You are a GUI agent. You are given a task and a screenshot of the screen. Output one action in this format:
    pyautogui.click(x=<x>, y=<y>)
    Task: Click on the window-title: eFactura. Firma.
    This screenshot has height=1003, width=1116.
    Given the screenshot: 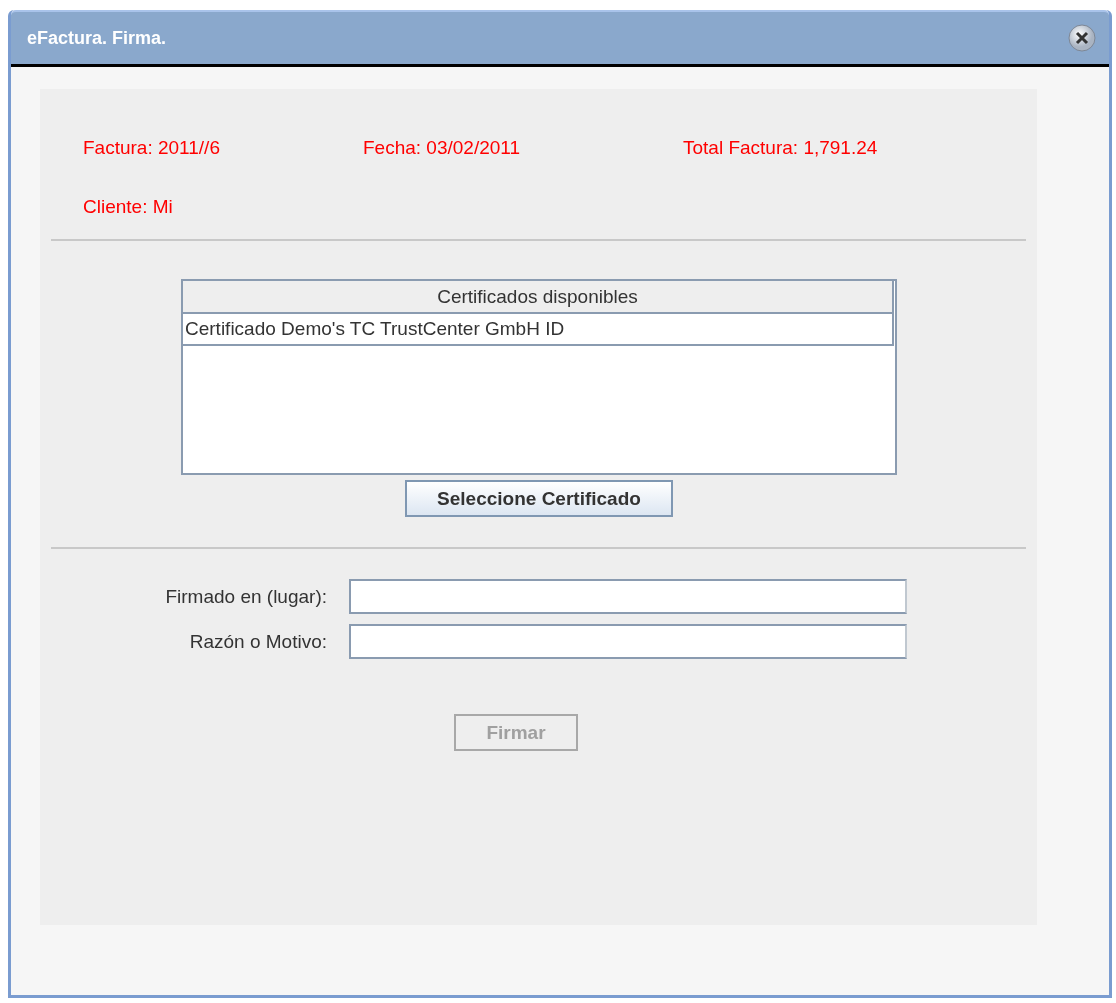 What is the action you would take?
    pyautogui.click(x=97, y=38)
    